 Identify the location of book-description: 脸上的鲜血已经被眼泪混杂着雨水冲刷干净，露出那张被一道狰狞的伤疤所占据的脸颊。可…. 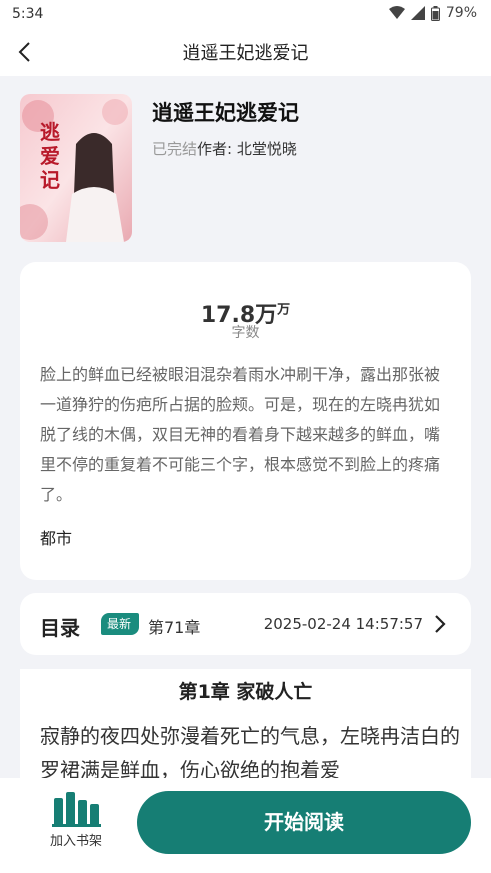
(240, 434).